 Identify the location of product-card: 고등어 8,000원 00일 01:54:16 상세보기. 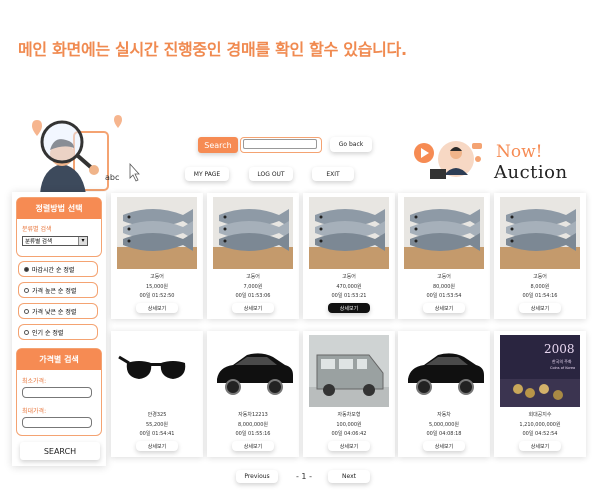
(540, 256).